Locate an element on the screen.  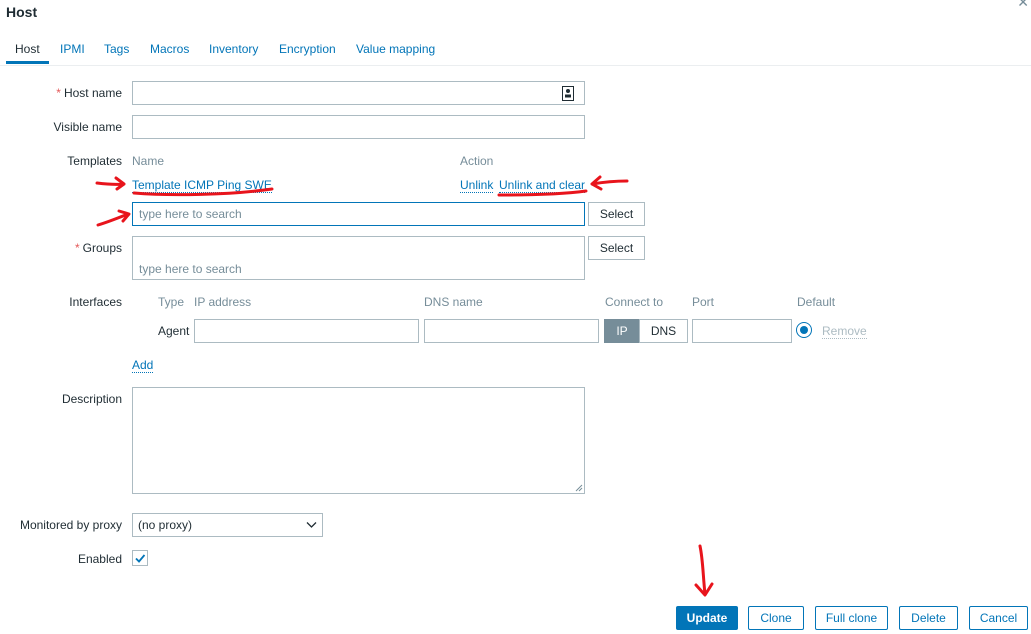
interfaces-col-type: Type is located at coordinates (171, 302).